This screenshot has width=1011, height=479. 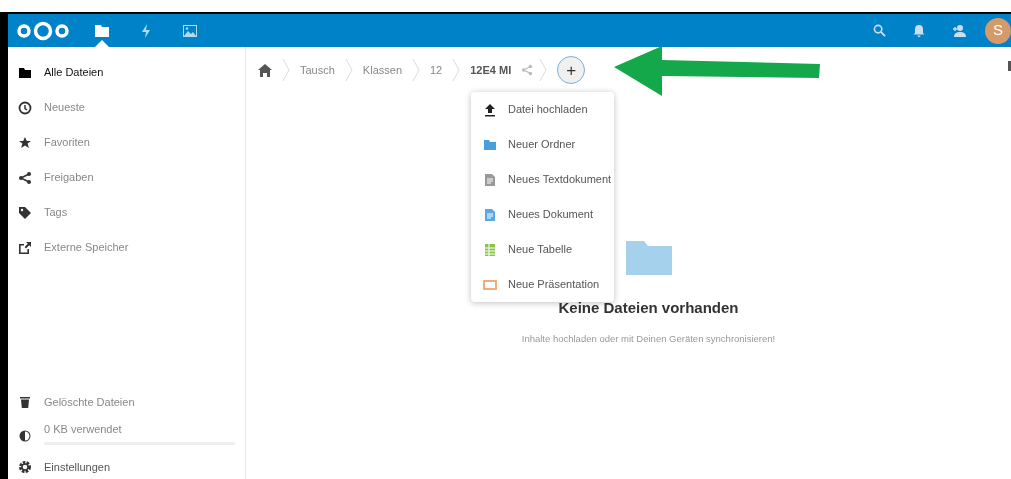 I want to click on home-icon, so click(x=265, y=70).